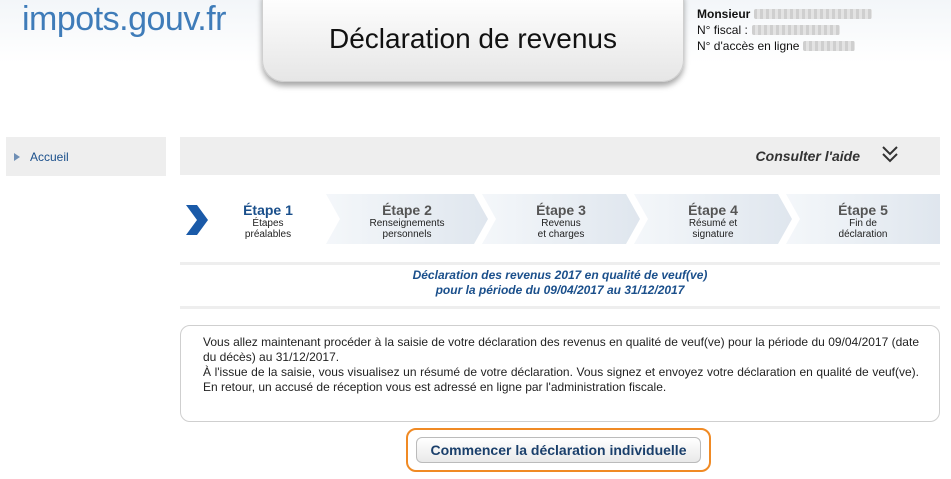 Image resolution: width=951 pixels, height=479 pixels. I want to click on page-title: Déclaration de revenus, so click(473, 38).